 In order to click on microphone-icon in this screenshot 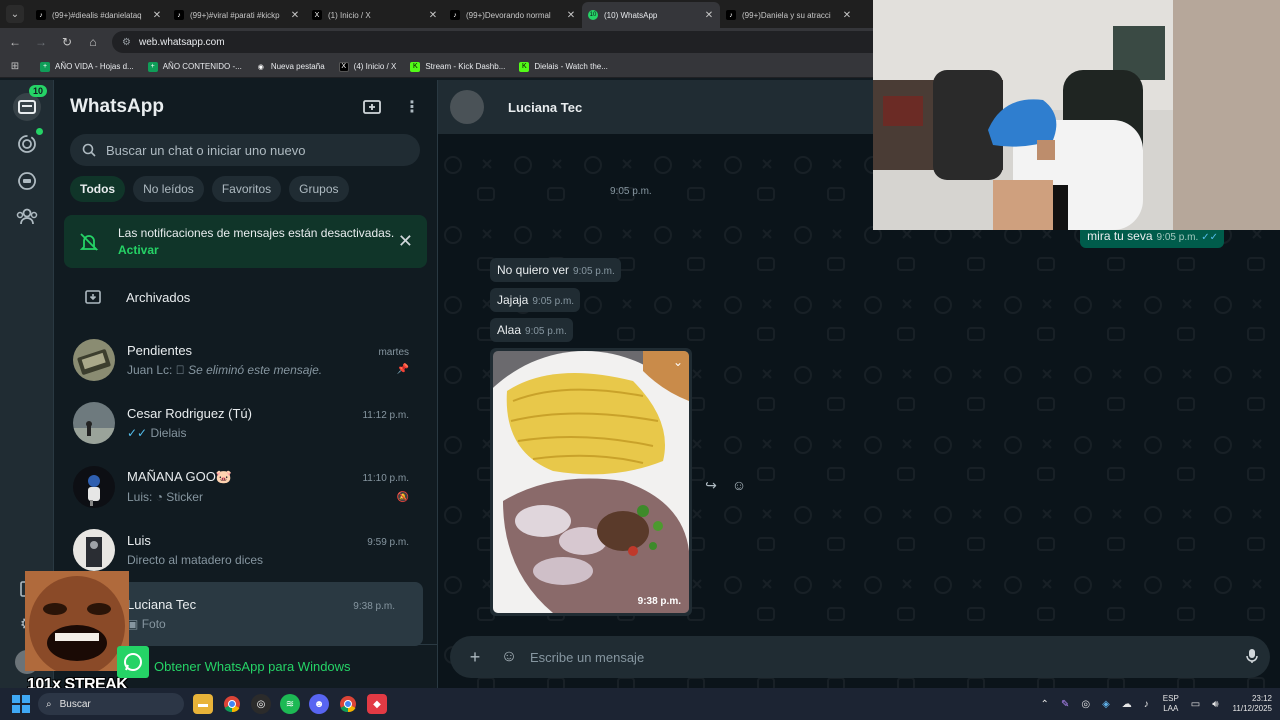, I will do `click(1252, 657)`.